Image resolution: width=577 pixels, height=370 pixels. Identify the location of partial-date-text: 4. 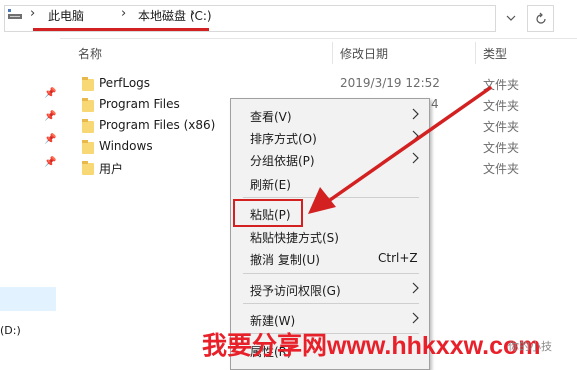
(435, 104).